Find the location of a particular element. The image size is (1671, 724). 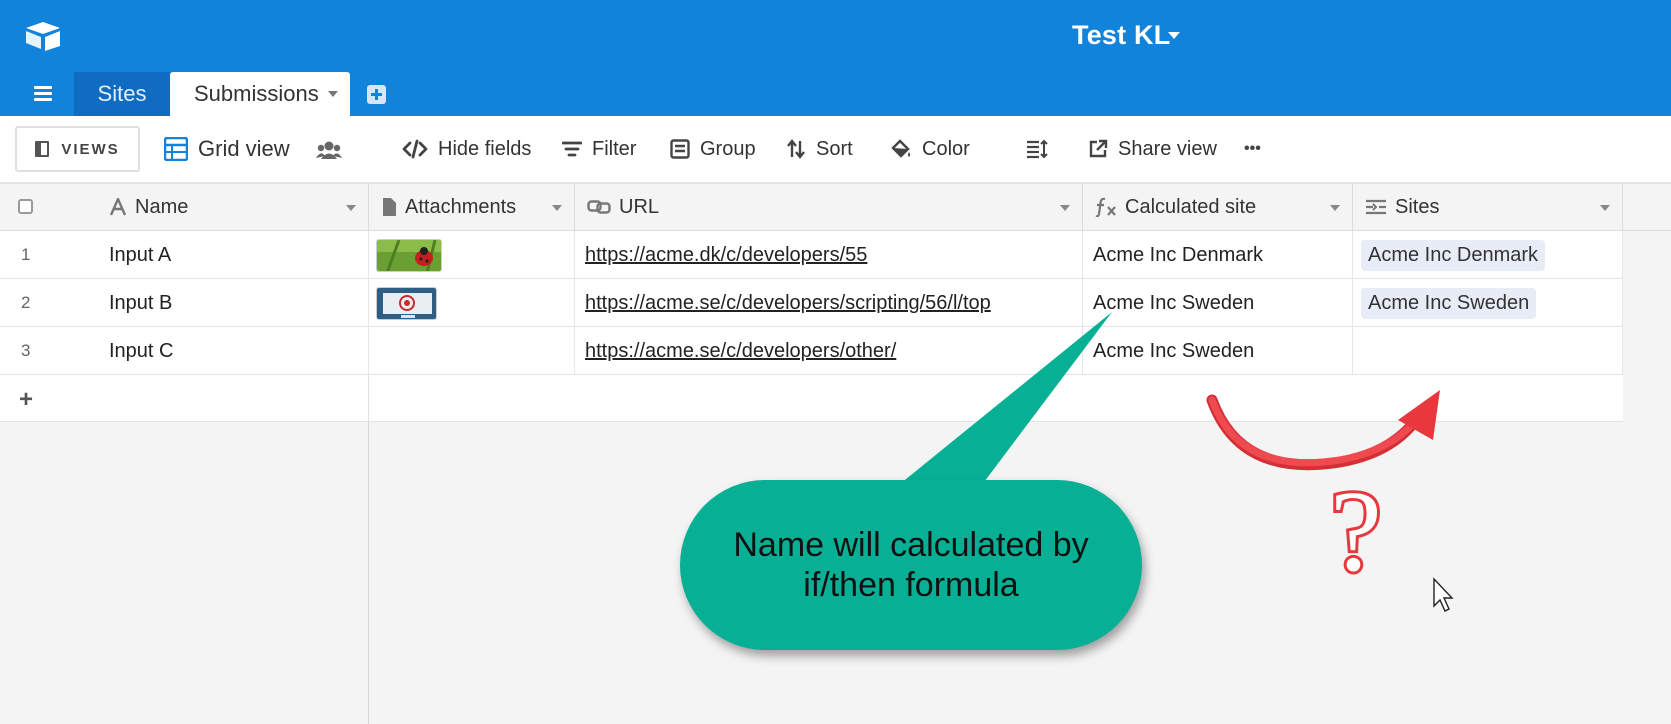

callout-bubble: Name will calculated by if/then formula is located at coordinates (911, 565).